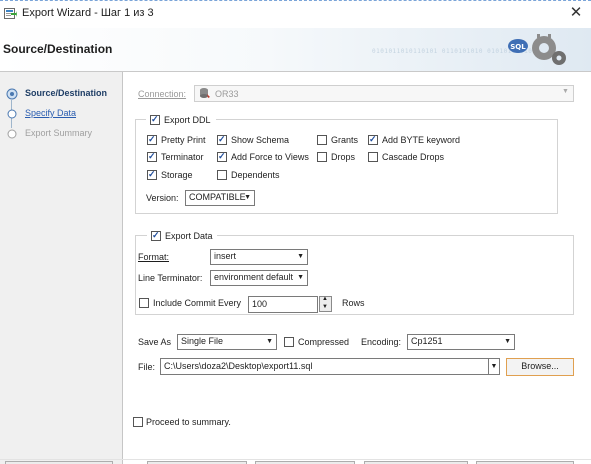  I want to click on save-as-select: Single File ▼, so click(227, 342).